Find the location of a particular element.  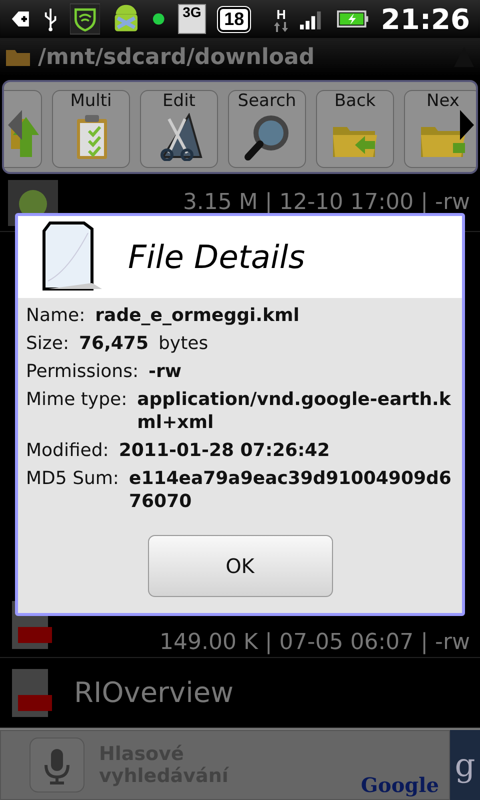

field-label: Modified: is located at coordinates (67, 450).